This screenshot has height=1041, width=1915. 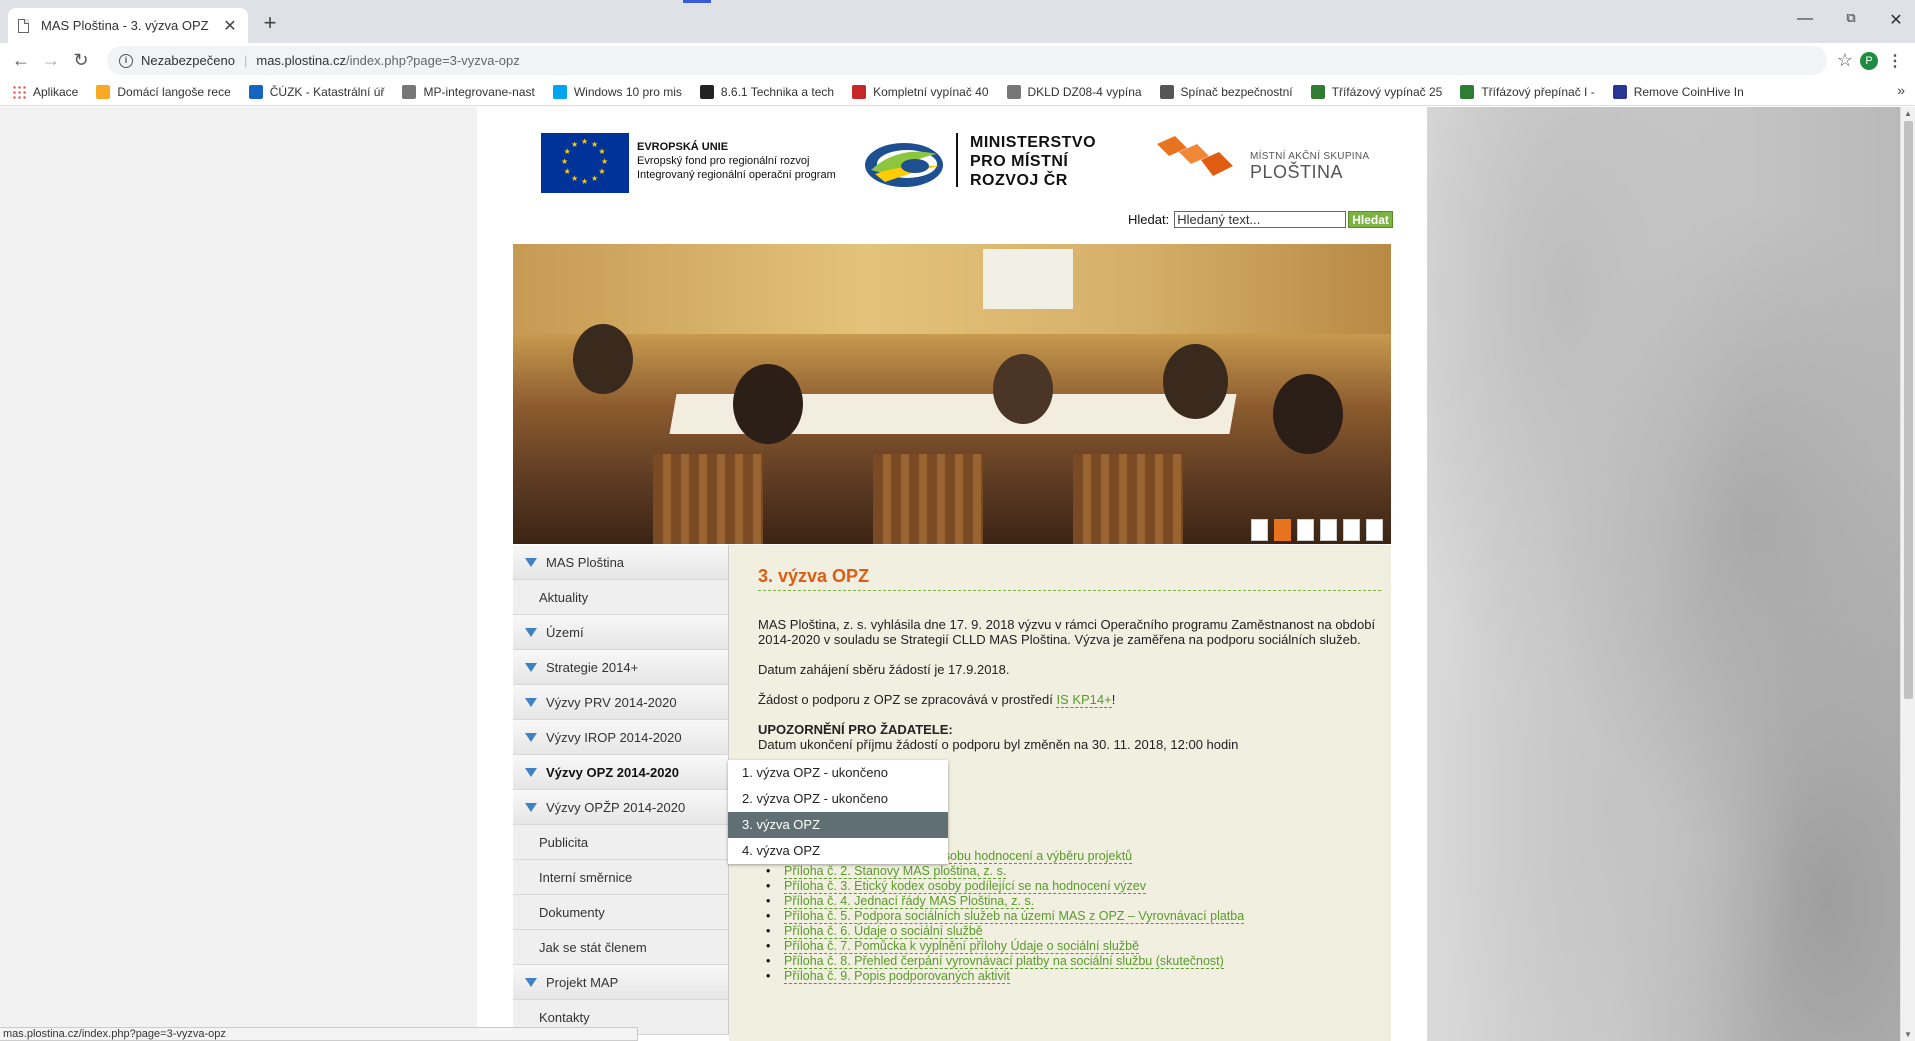 What do you see at coordinates (617, 91) in the screenshot?
I see `bookmark-item: Windows 10 pro mis` at bounding box center [617, 91].